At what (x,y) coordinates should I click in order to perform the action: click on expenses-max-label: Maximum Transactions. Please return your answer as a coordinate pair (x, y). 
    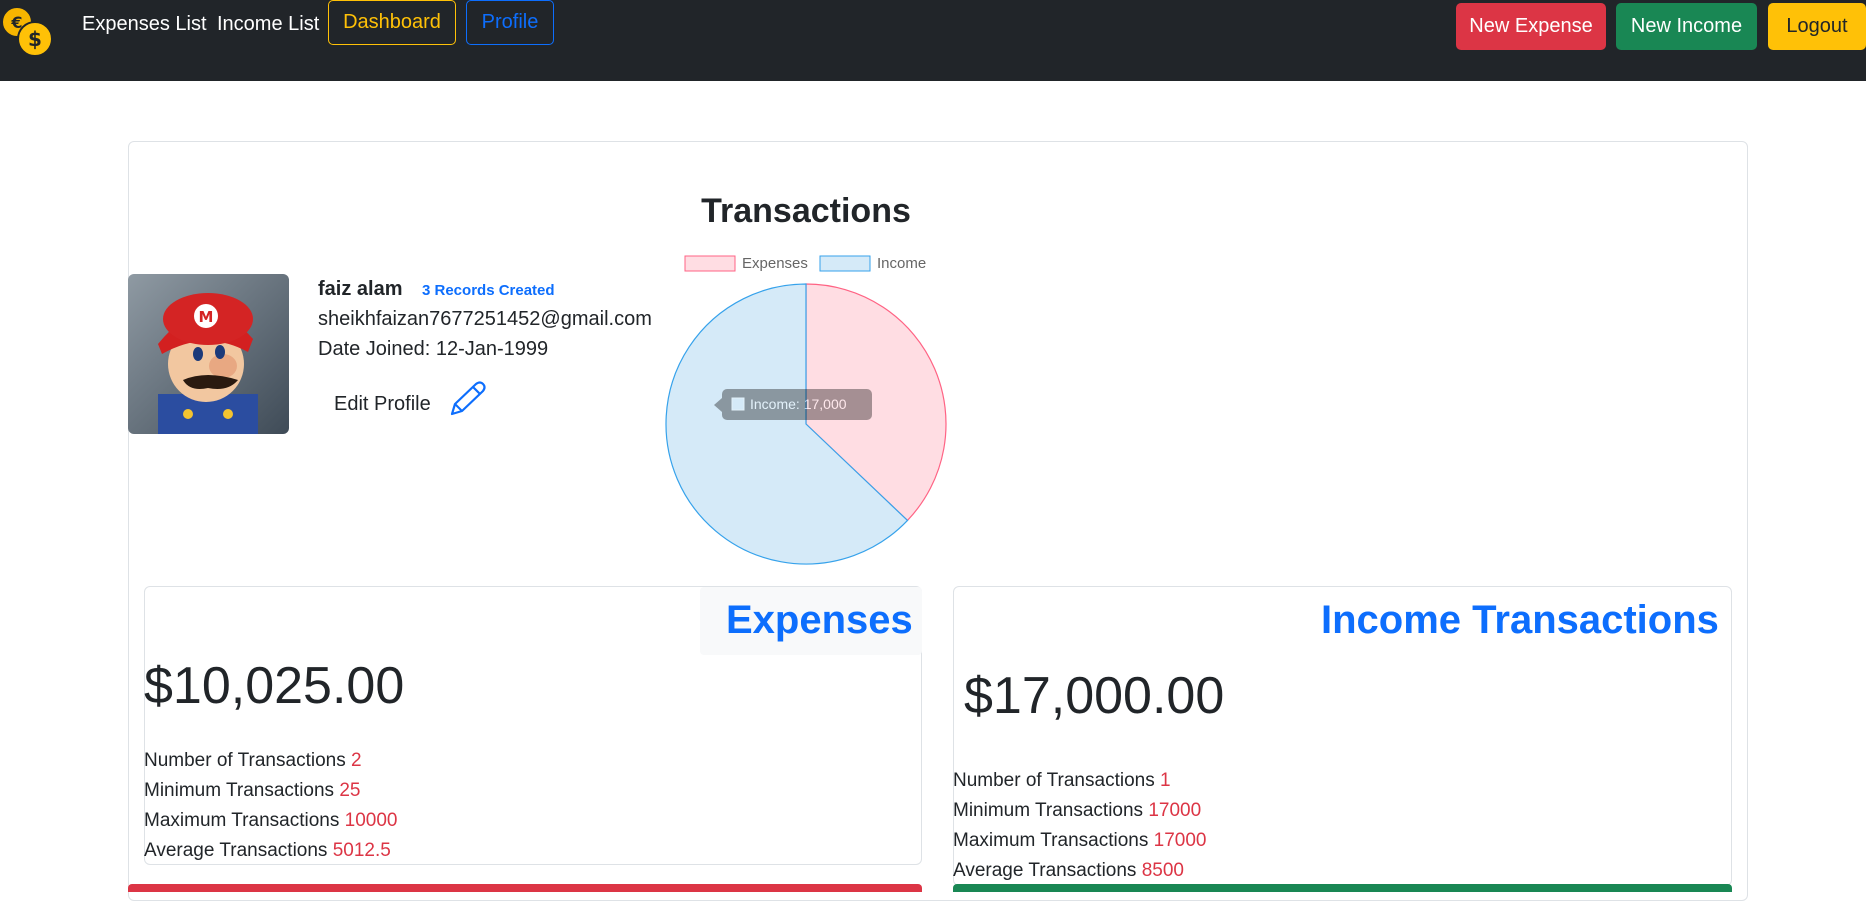
    Looking at the image, I should click on (242, 820).